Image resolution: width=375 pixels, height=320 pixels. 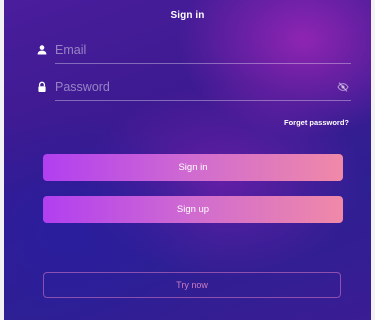 What do you see at coordinates (193, 209) in the screenshot?
I see `sign-up-button: Sign up` at bounding box center [193, 209].